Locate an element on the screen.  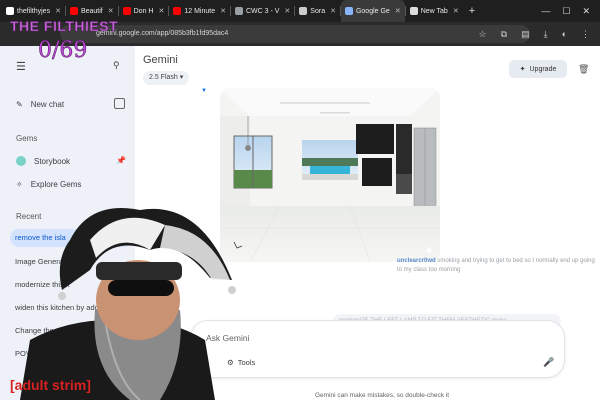
maximize-icon: ☐ is located at coordinates (566, 11).